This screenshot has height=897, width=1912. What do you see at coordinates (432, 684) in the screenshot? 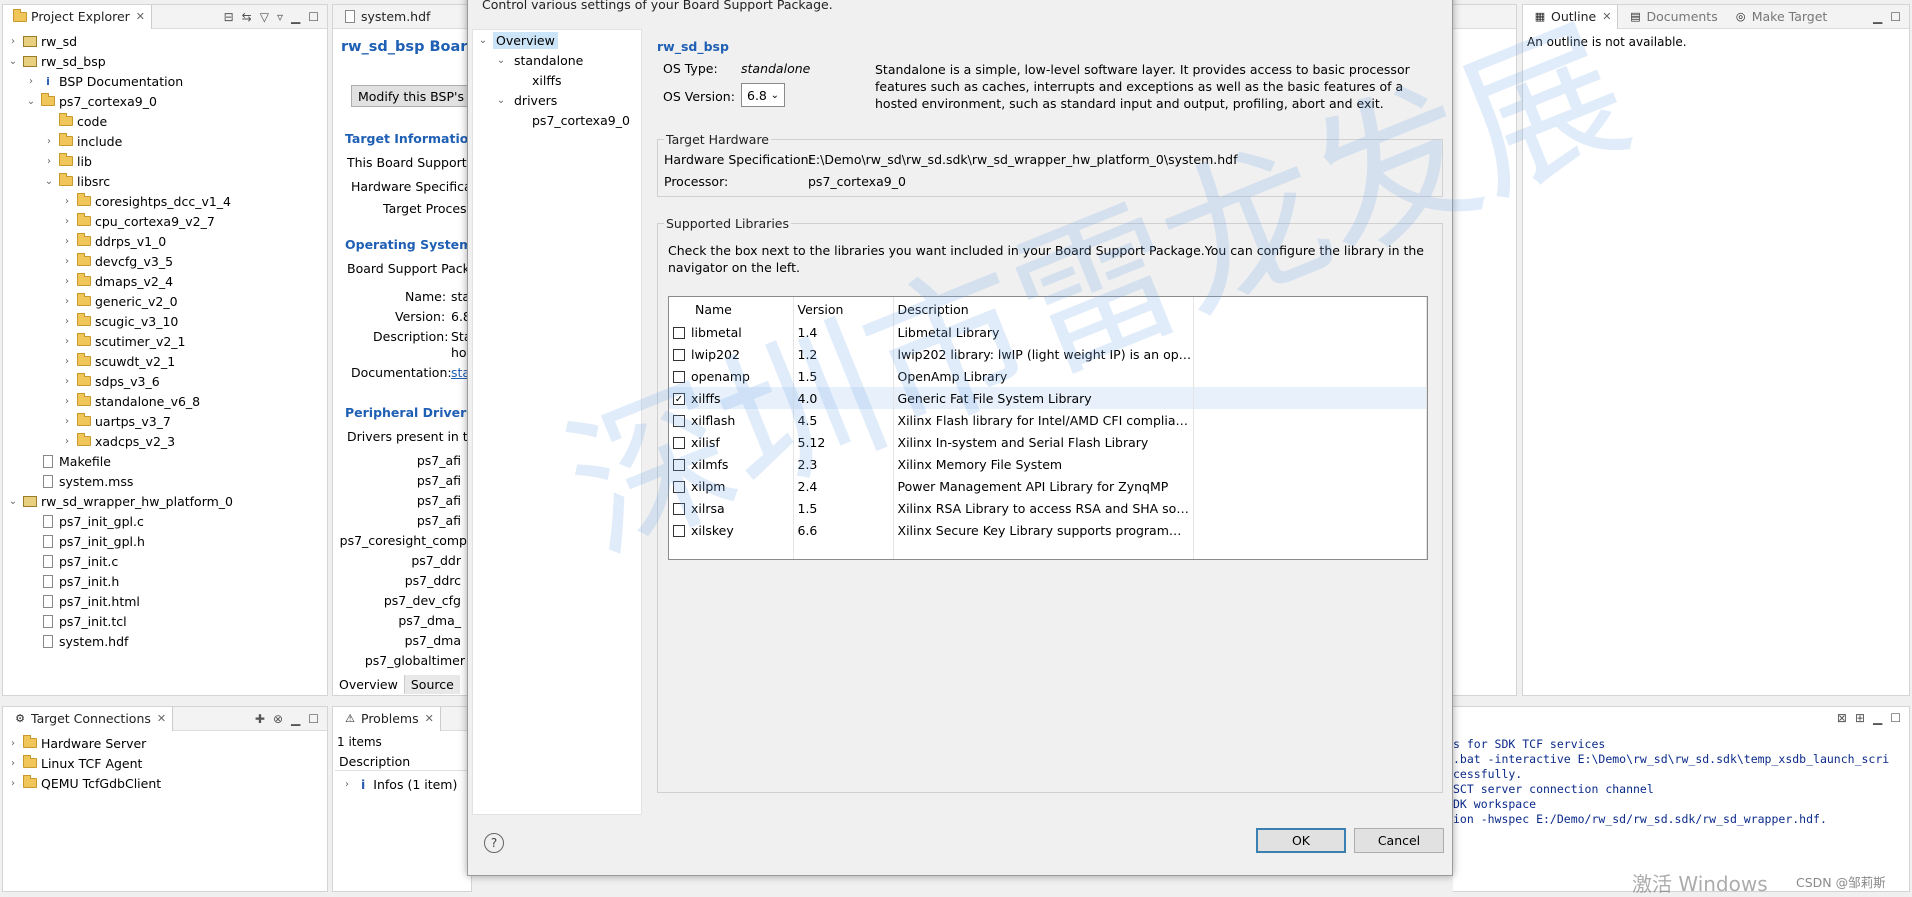
I see `tab-source: Source` at bounding box center [432, 684].